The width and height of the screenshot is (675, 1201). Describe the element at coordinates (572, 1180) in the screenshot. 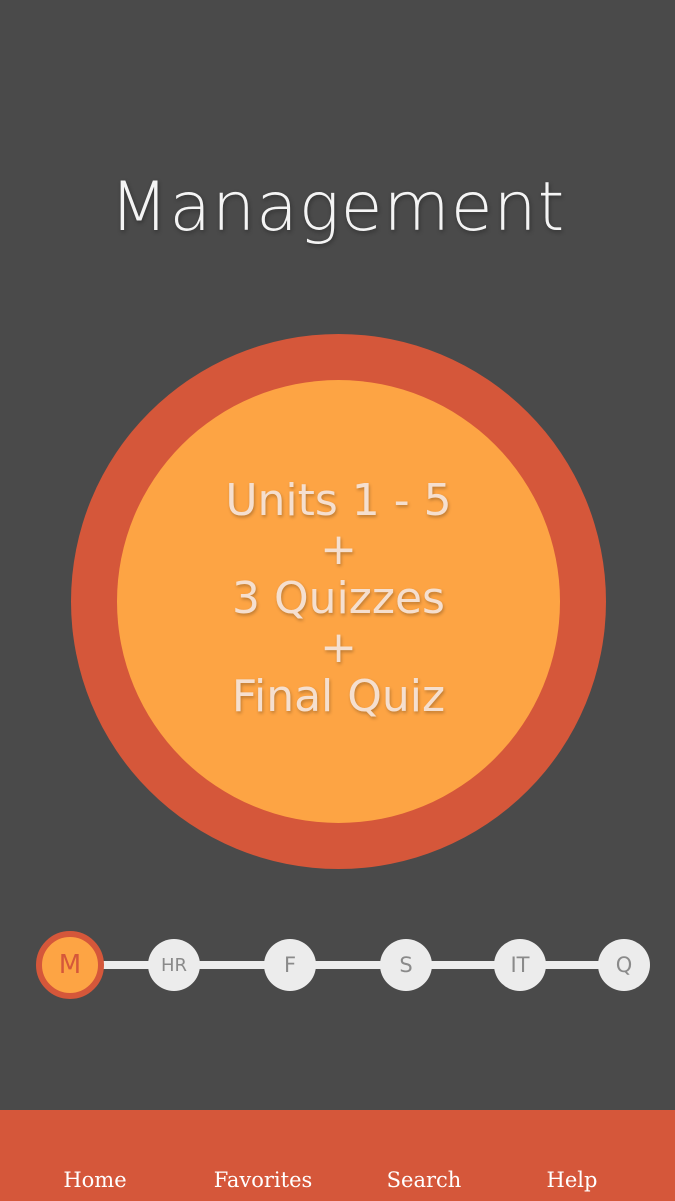

I see `nav-help: Help` at that location.